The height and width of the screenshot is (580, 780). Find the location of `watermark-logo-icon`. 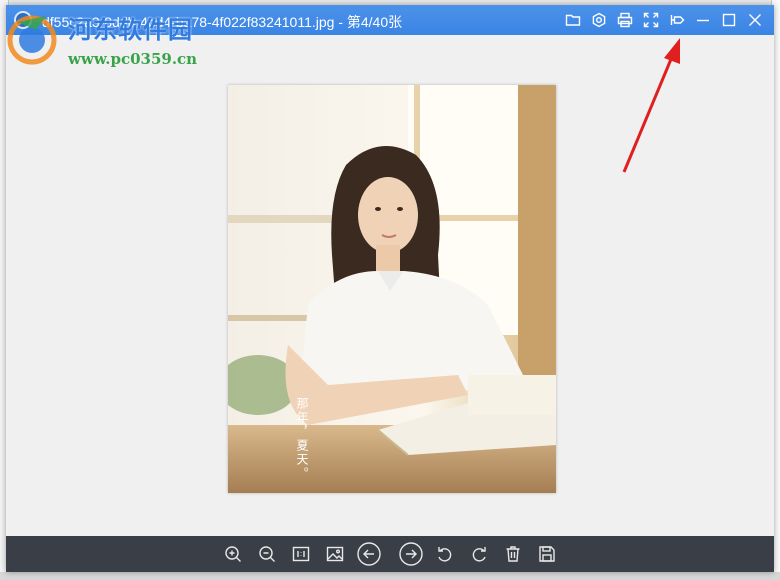

watermark-logo-icon is located at coordinates (32, 40).